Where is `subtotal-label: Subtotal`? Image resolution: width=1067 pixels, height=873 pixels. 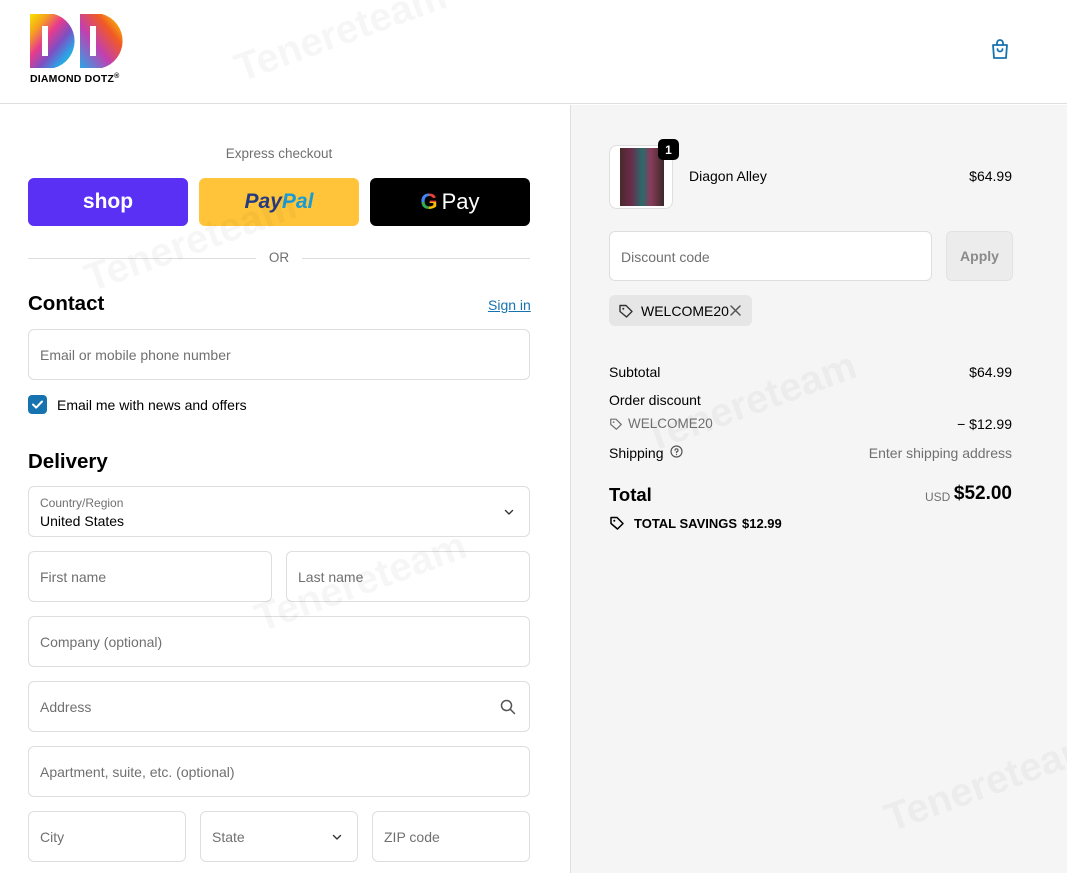
subtotal-label: Subtotal is located at coordinates (635, 372).